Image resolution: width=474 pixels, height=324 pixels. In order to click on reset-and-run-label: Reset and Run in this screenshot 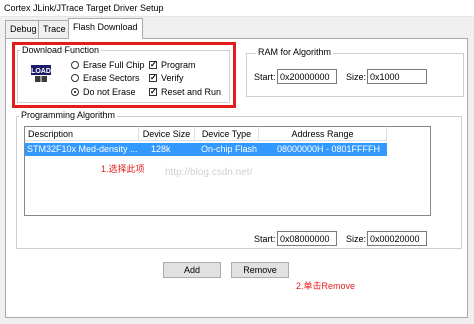, I will do `click(191, 92)`.